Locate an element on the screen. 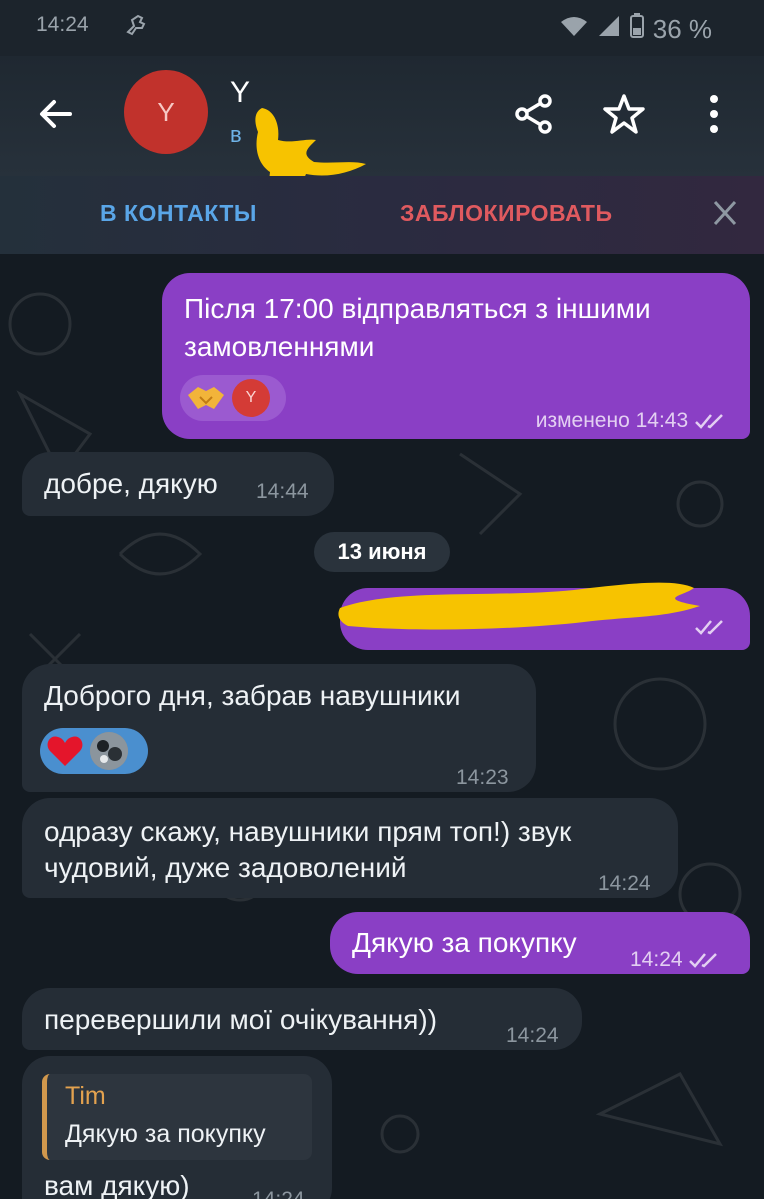 The image size is (764, 1199). handshake-icon is located at coordinates (206, 398).